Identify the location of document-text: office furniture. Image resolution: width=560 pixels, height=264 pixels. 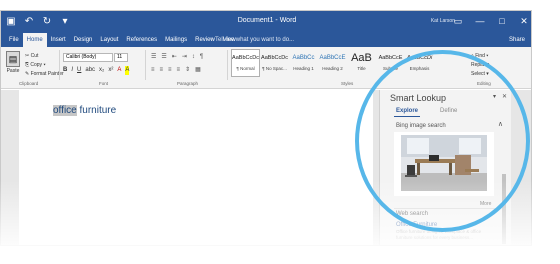
(84, 110).